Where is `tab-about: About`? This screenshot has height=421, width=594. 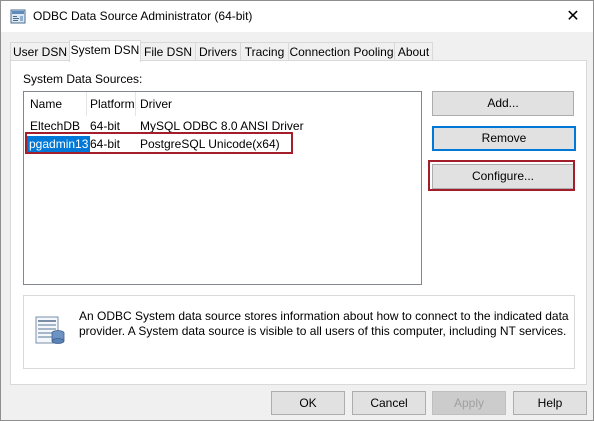
tab-about: About is located at coordinates (413, 51).